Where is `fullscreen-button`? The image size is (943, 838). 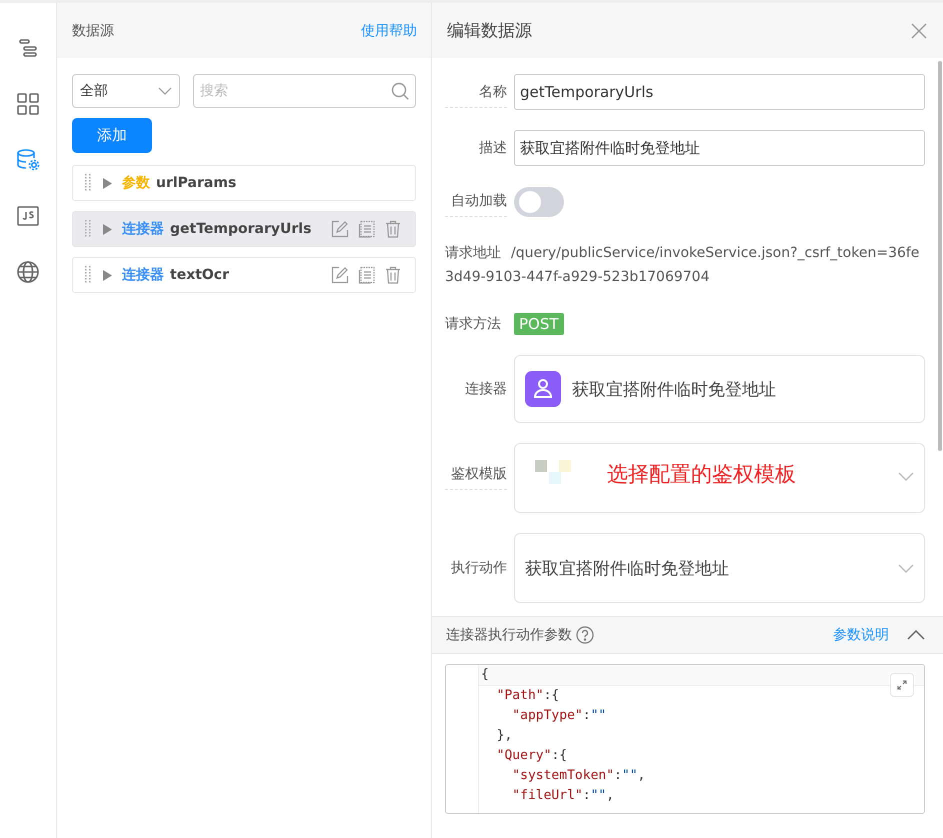 fullscreen-button is located at coordinates (902, 685).